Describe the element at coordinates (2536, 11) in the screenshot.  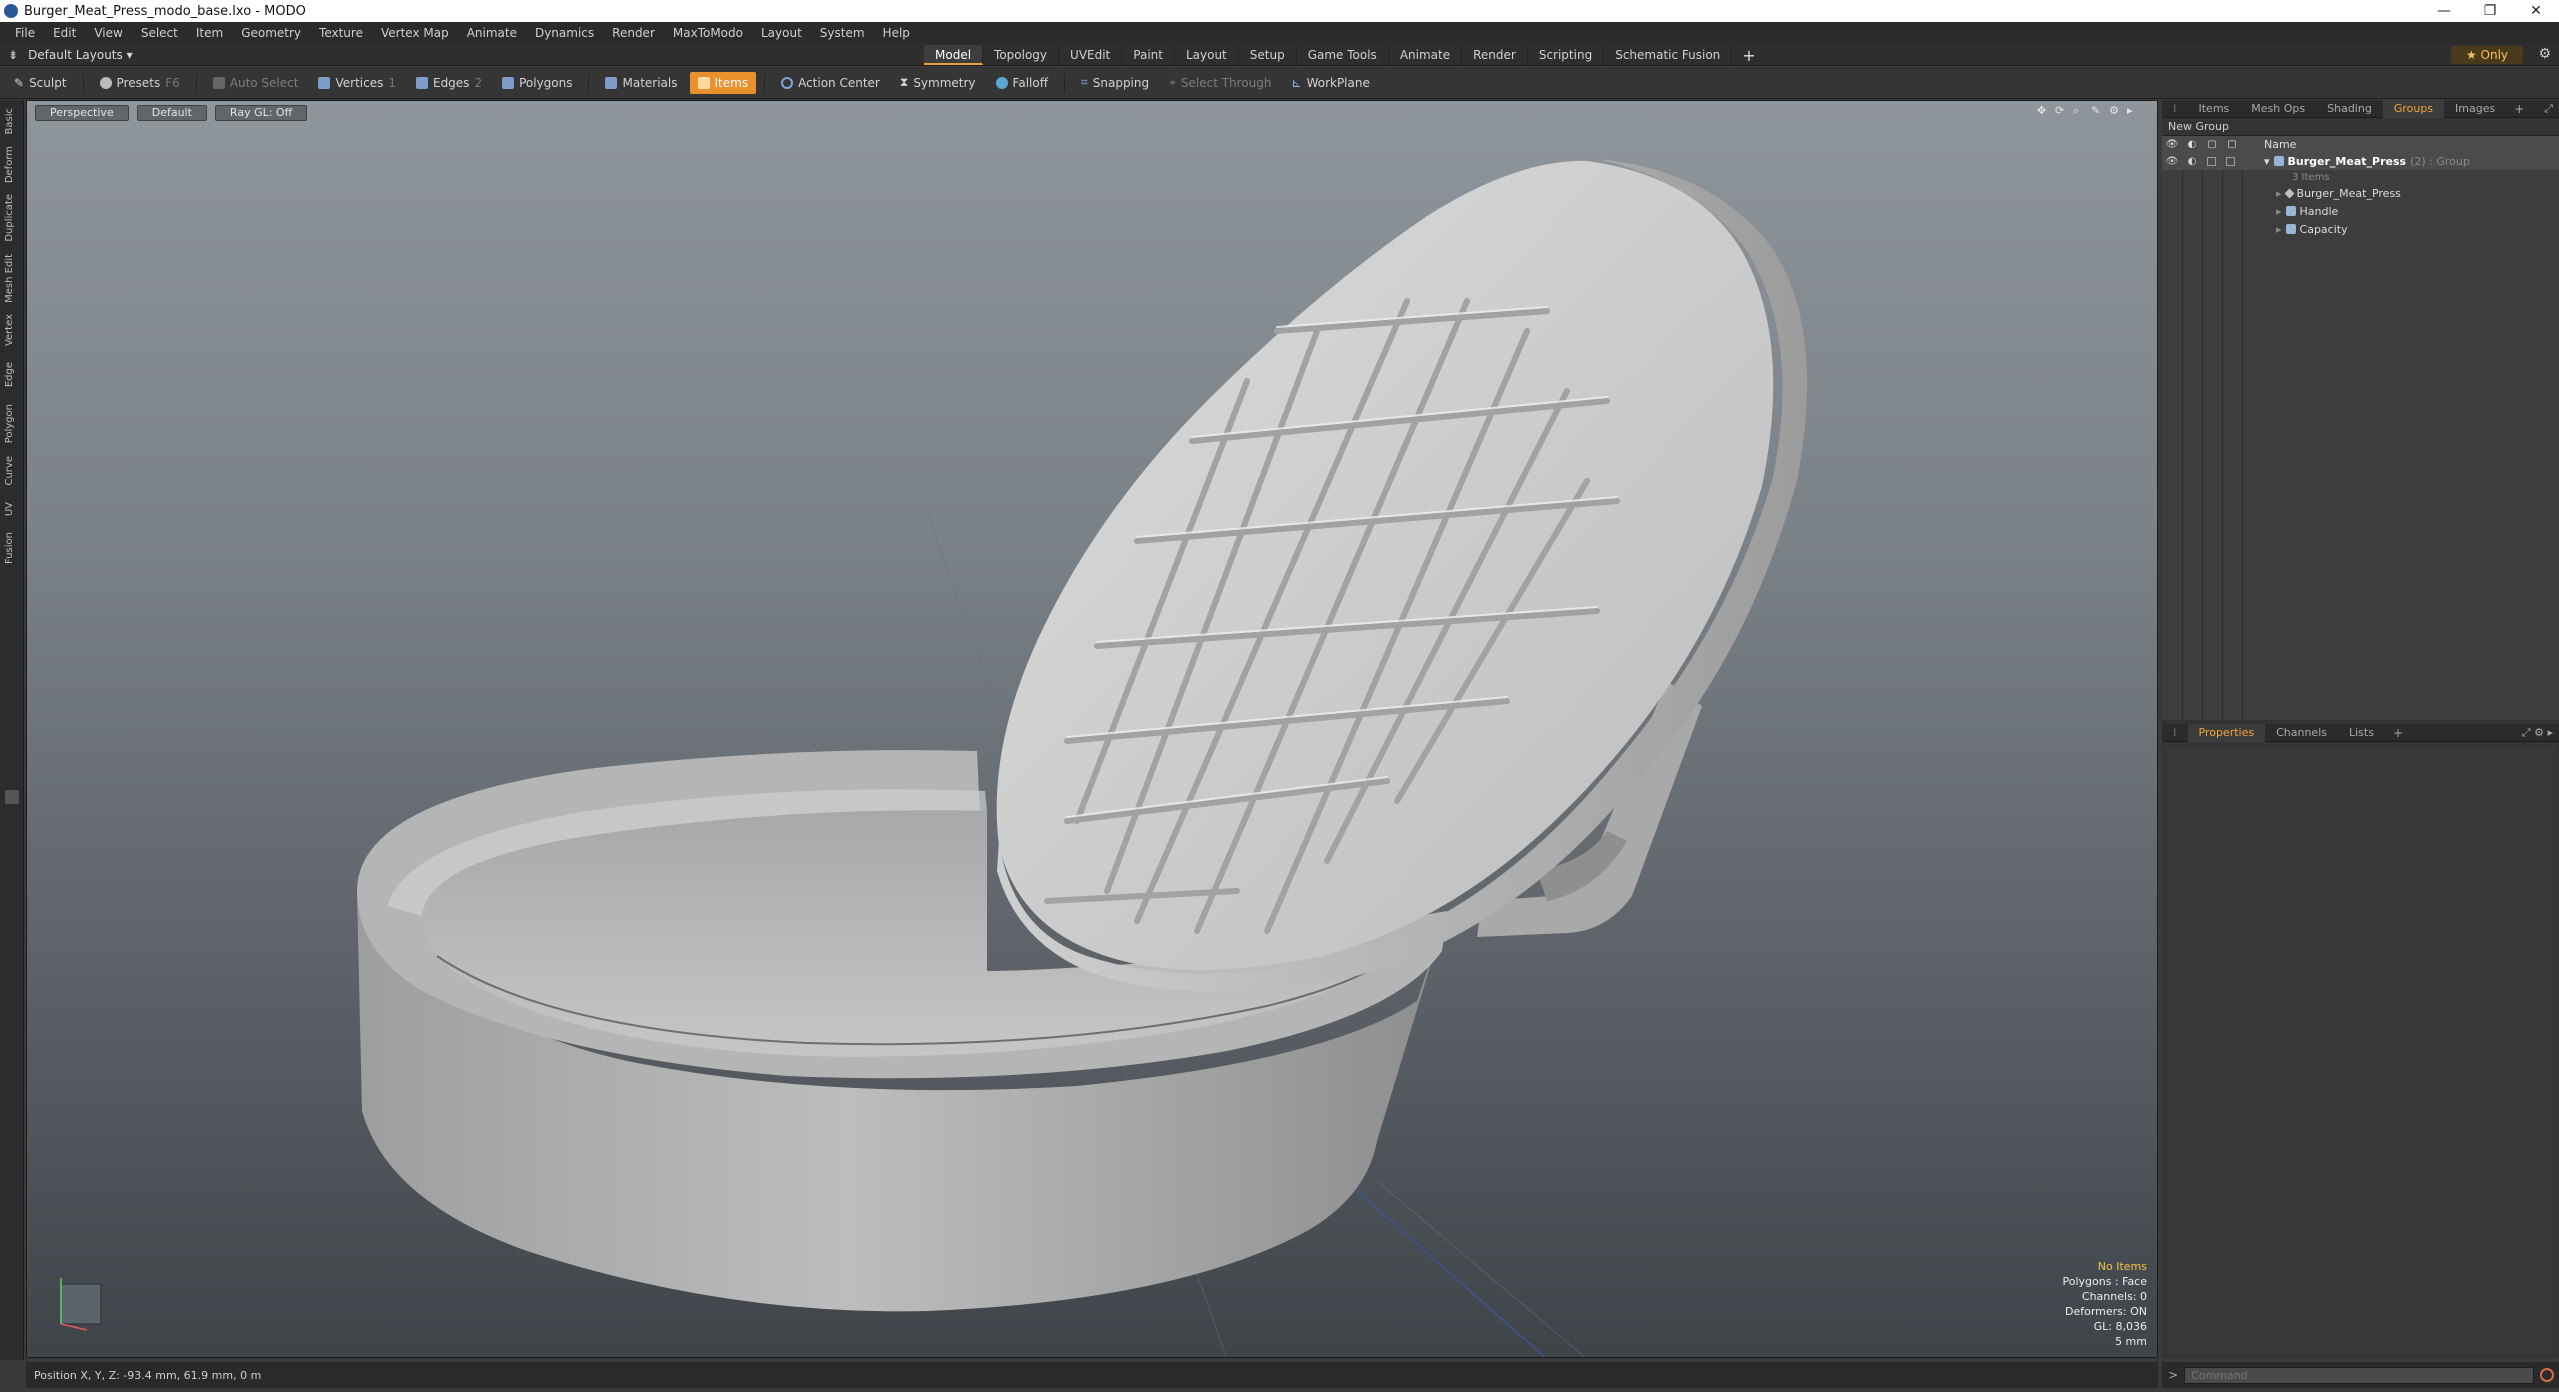
I see `close-icon: ✕` at that location.